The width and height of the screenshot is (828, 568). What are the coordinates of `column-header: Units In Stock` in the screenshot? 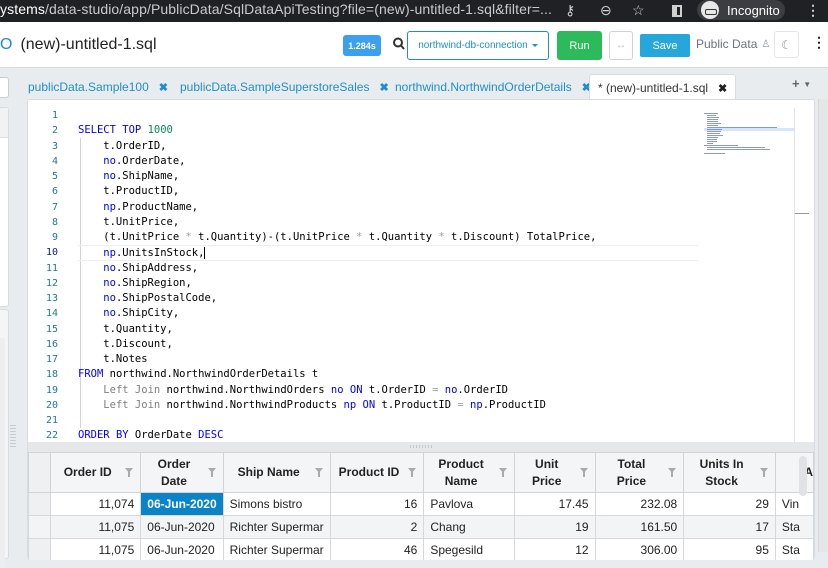 It's located at (729, 472).